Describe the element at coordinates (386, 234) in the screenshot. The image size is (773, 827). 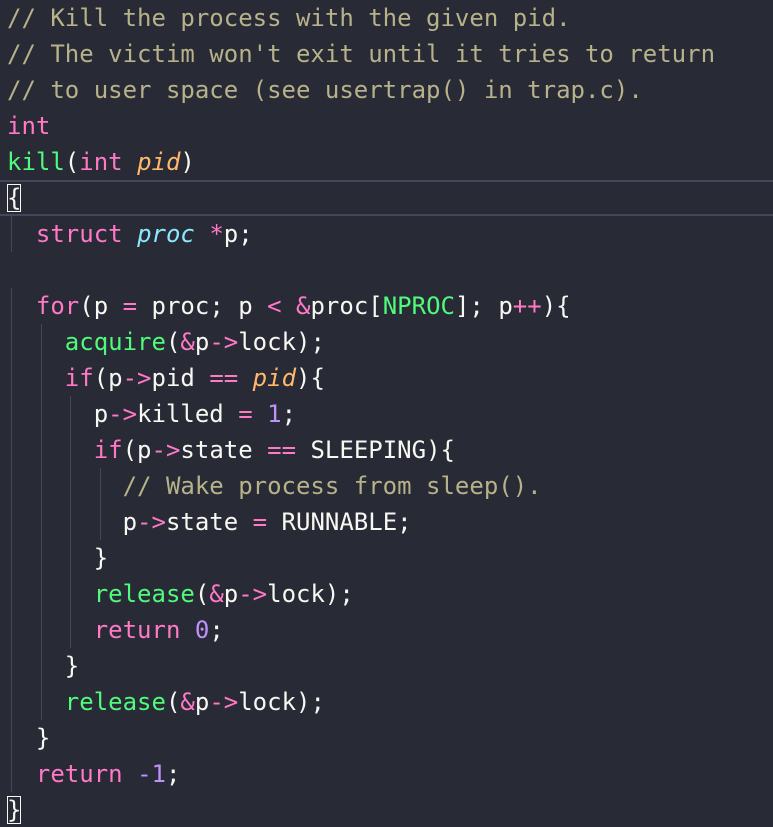
I see `code-line: struct proc *p;` at that location.